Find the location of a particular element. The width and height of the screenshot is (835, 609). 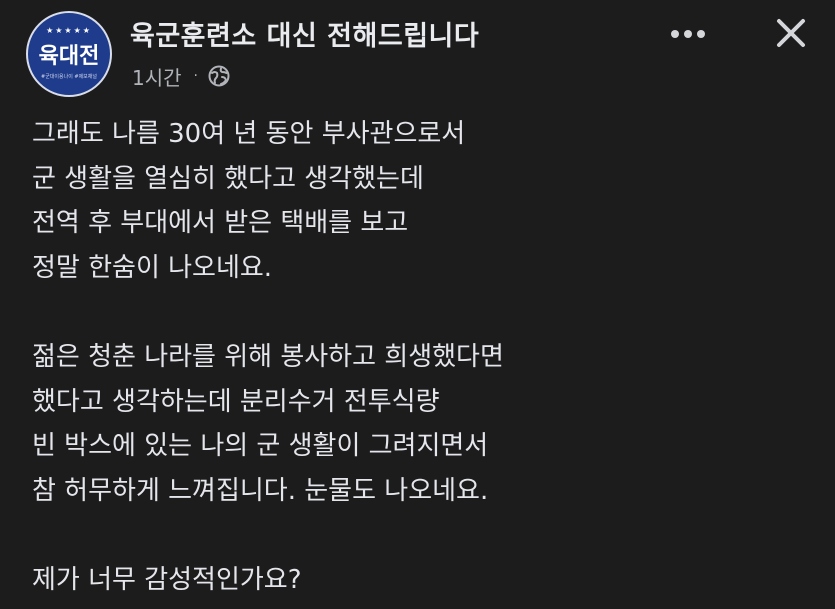

paragraph-3: 제가 너무 감성적인가요? is located at coordinates (422, 580).